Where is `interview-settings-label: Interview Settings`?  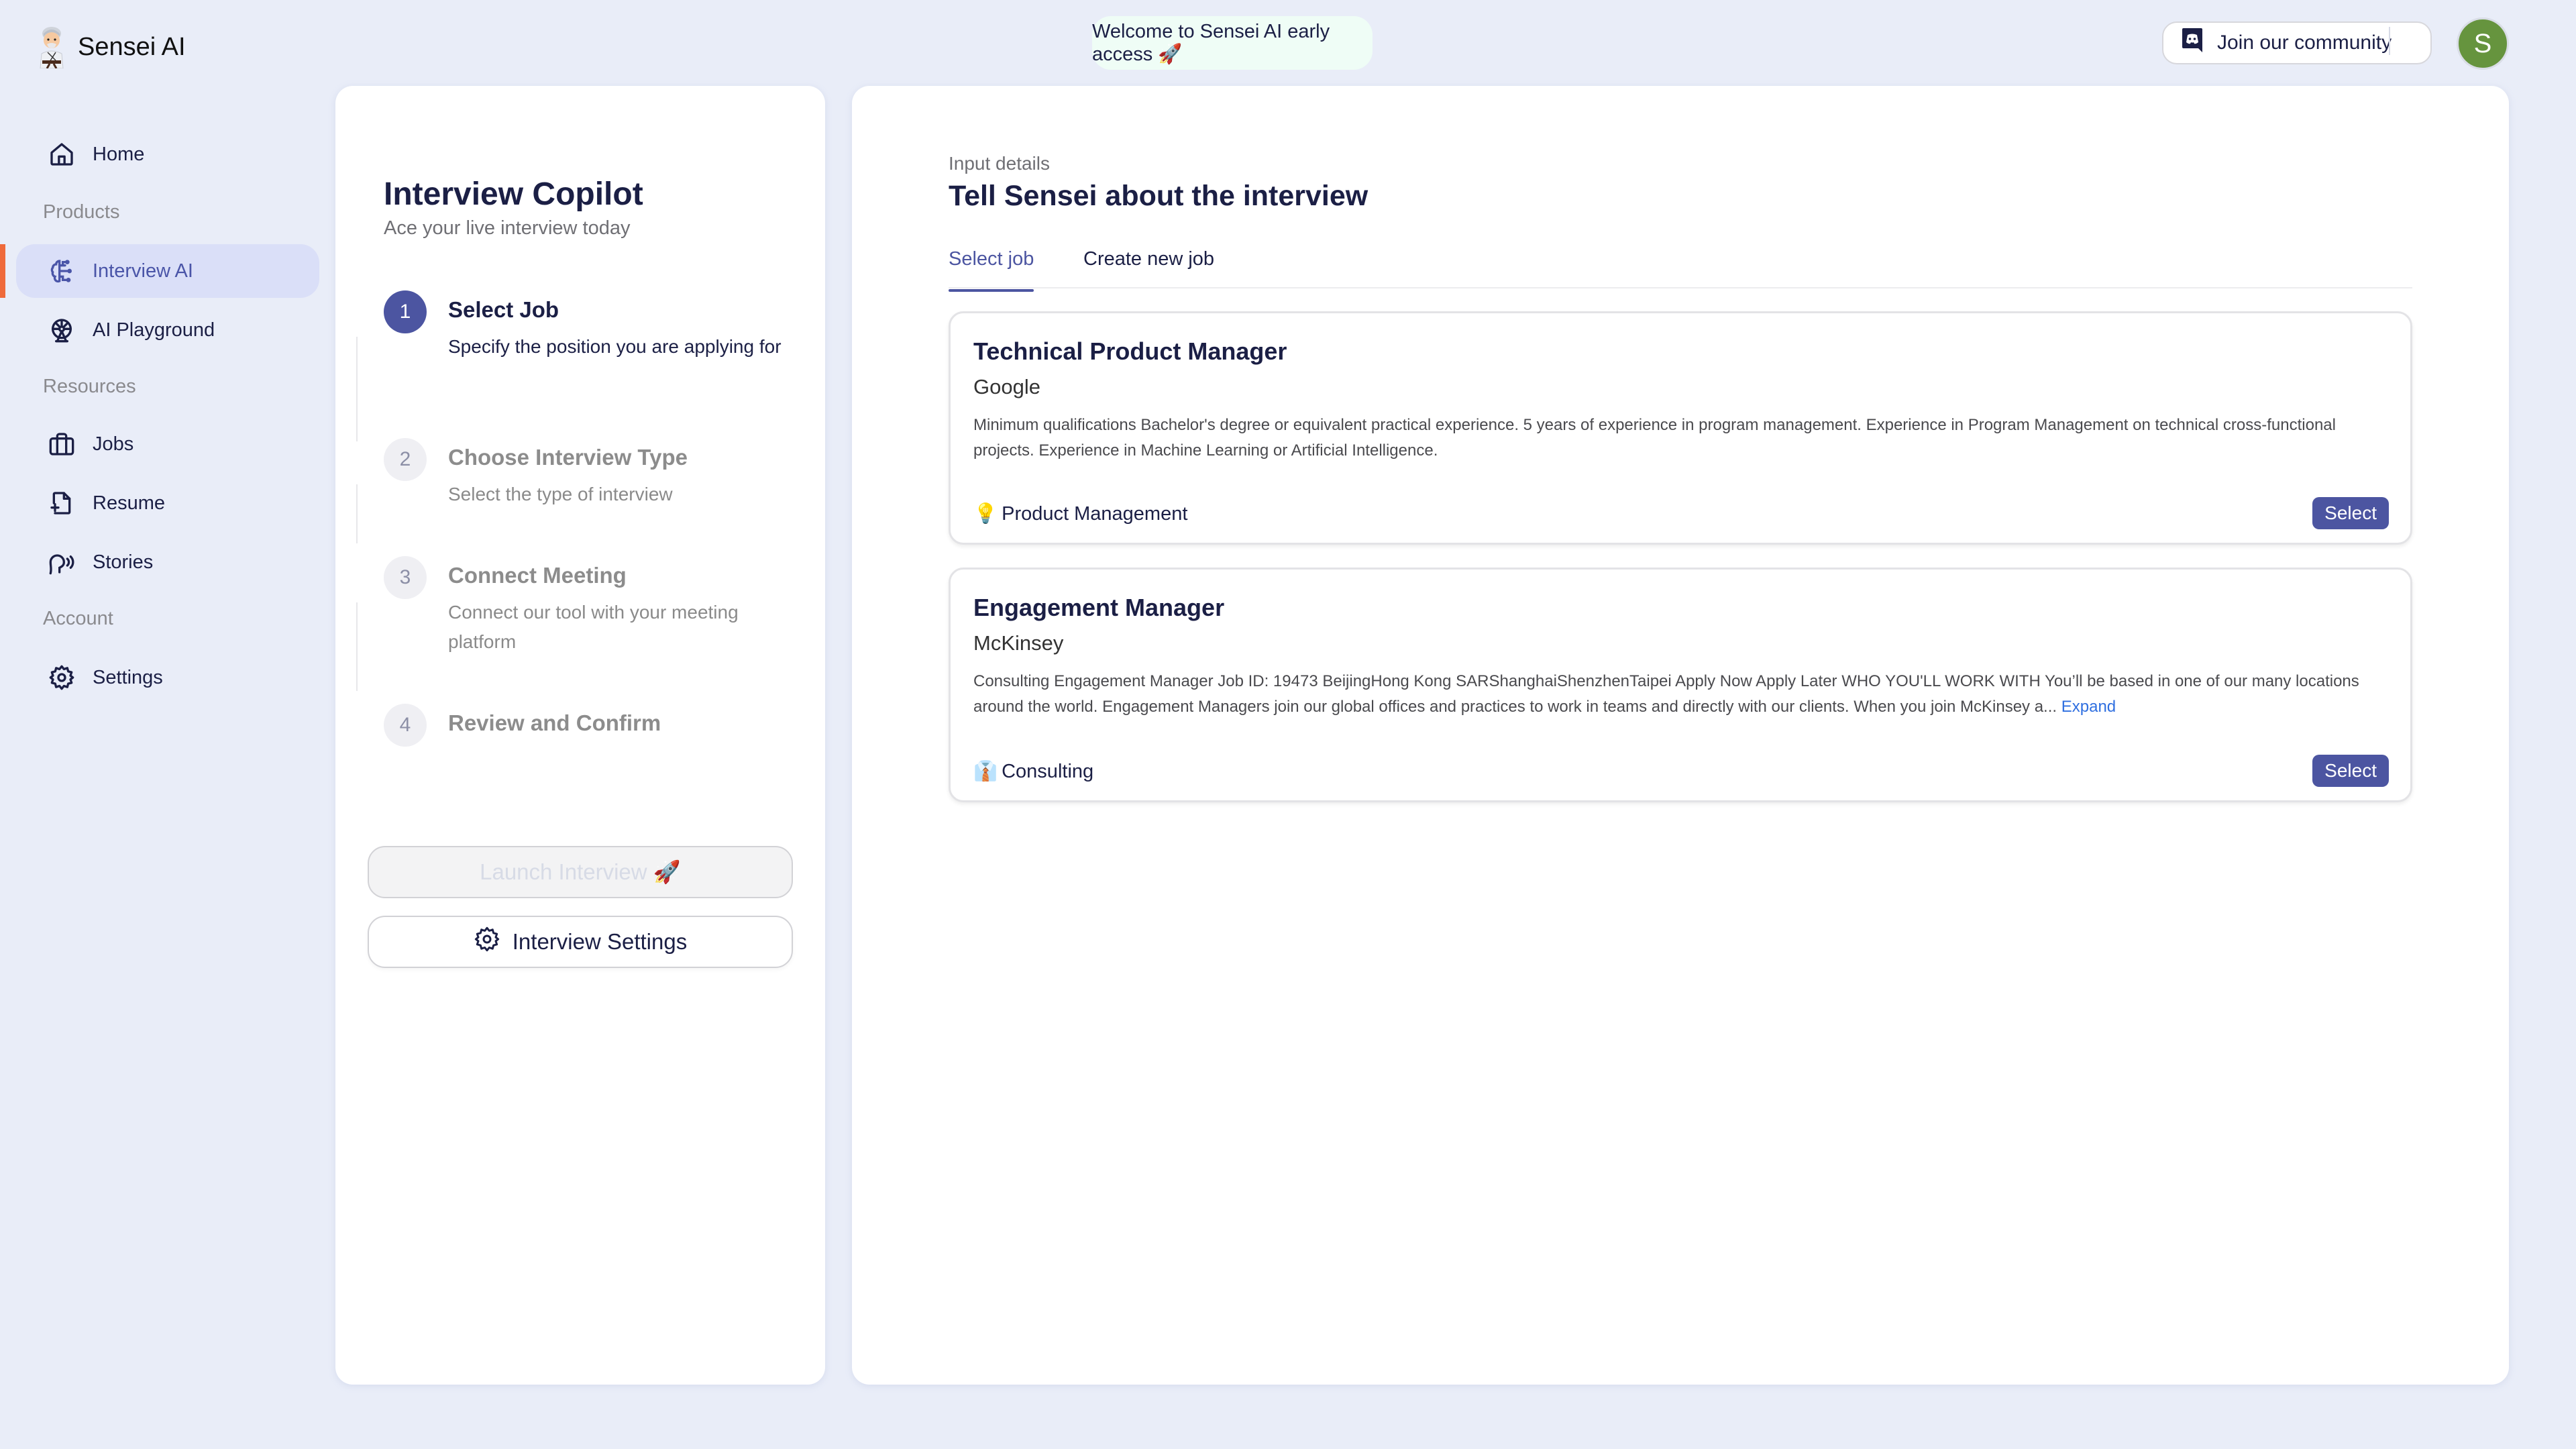
interview-settings-label: Interview Settings is located at coordinates (600, 941).